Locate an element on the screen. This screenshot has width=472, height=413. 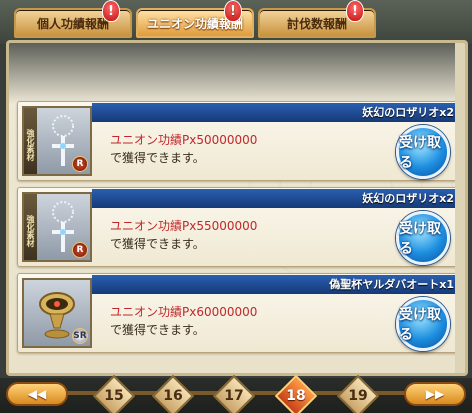
tab-union-reward: ユニオン功績報酬 ! is located at coordinates (195, 19).